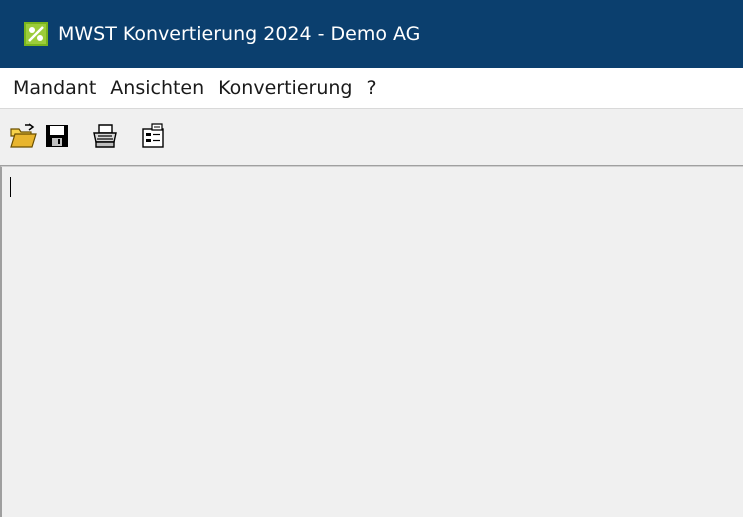 This screenshot has width=743, height=517. I want to click on properties-button, so click(153, 136).